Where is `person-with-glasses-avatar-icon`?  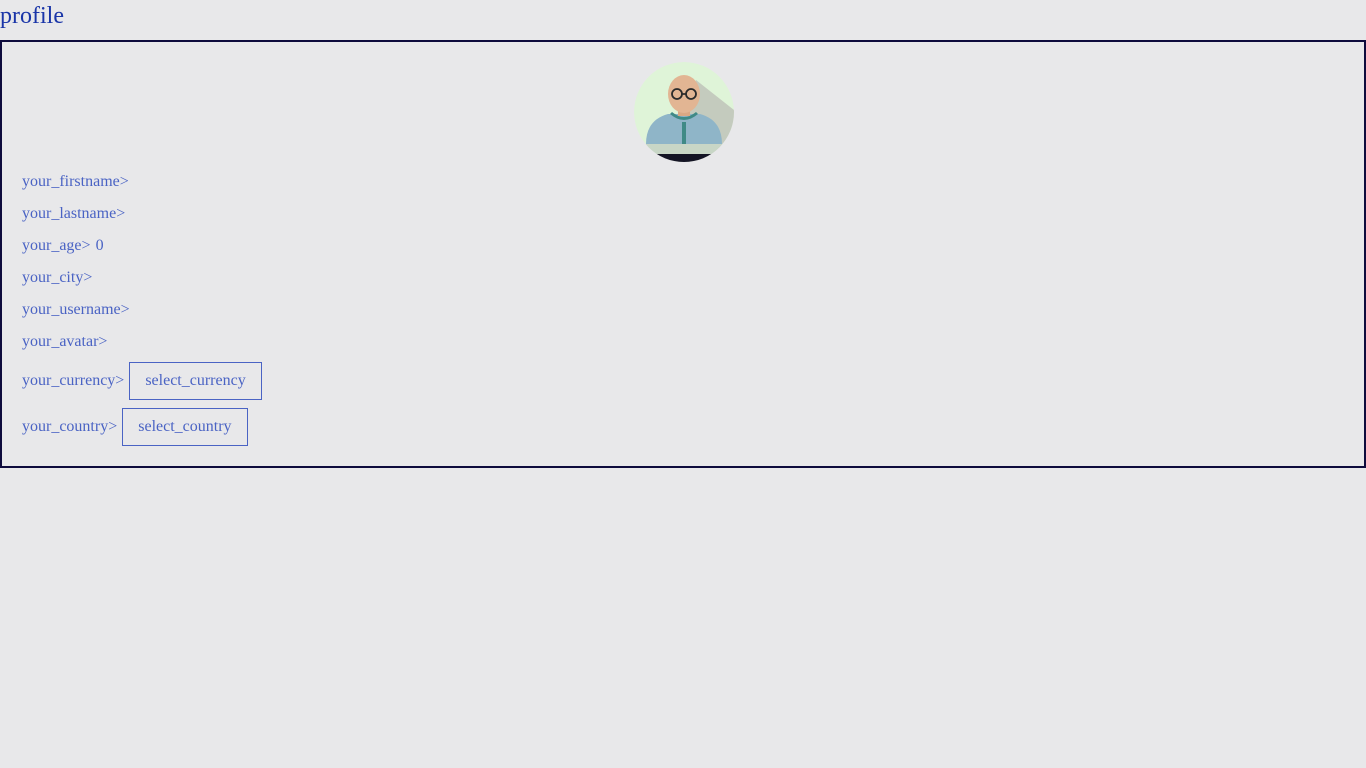
person-with-glasses-avatar-icon is located at coordinates (684, 112).